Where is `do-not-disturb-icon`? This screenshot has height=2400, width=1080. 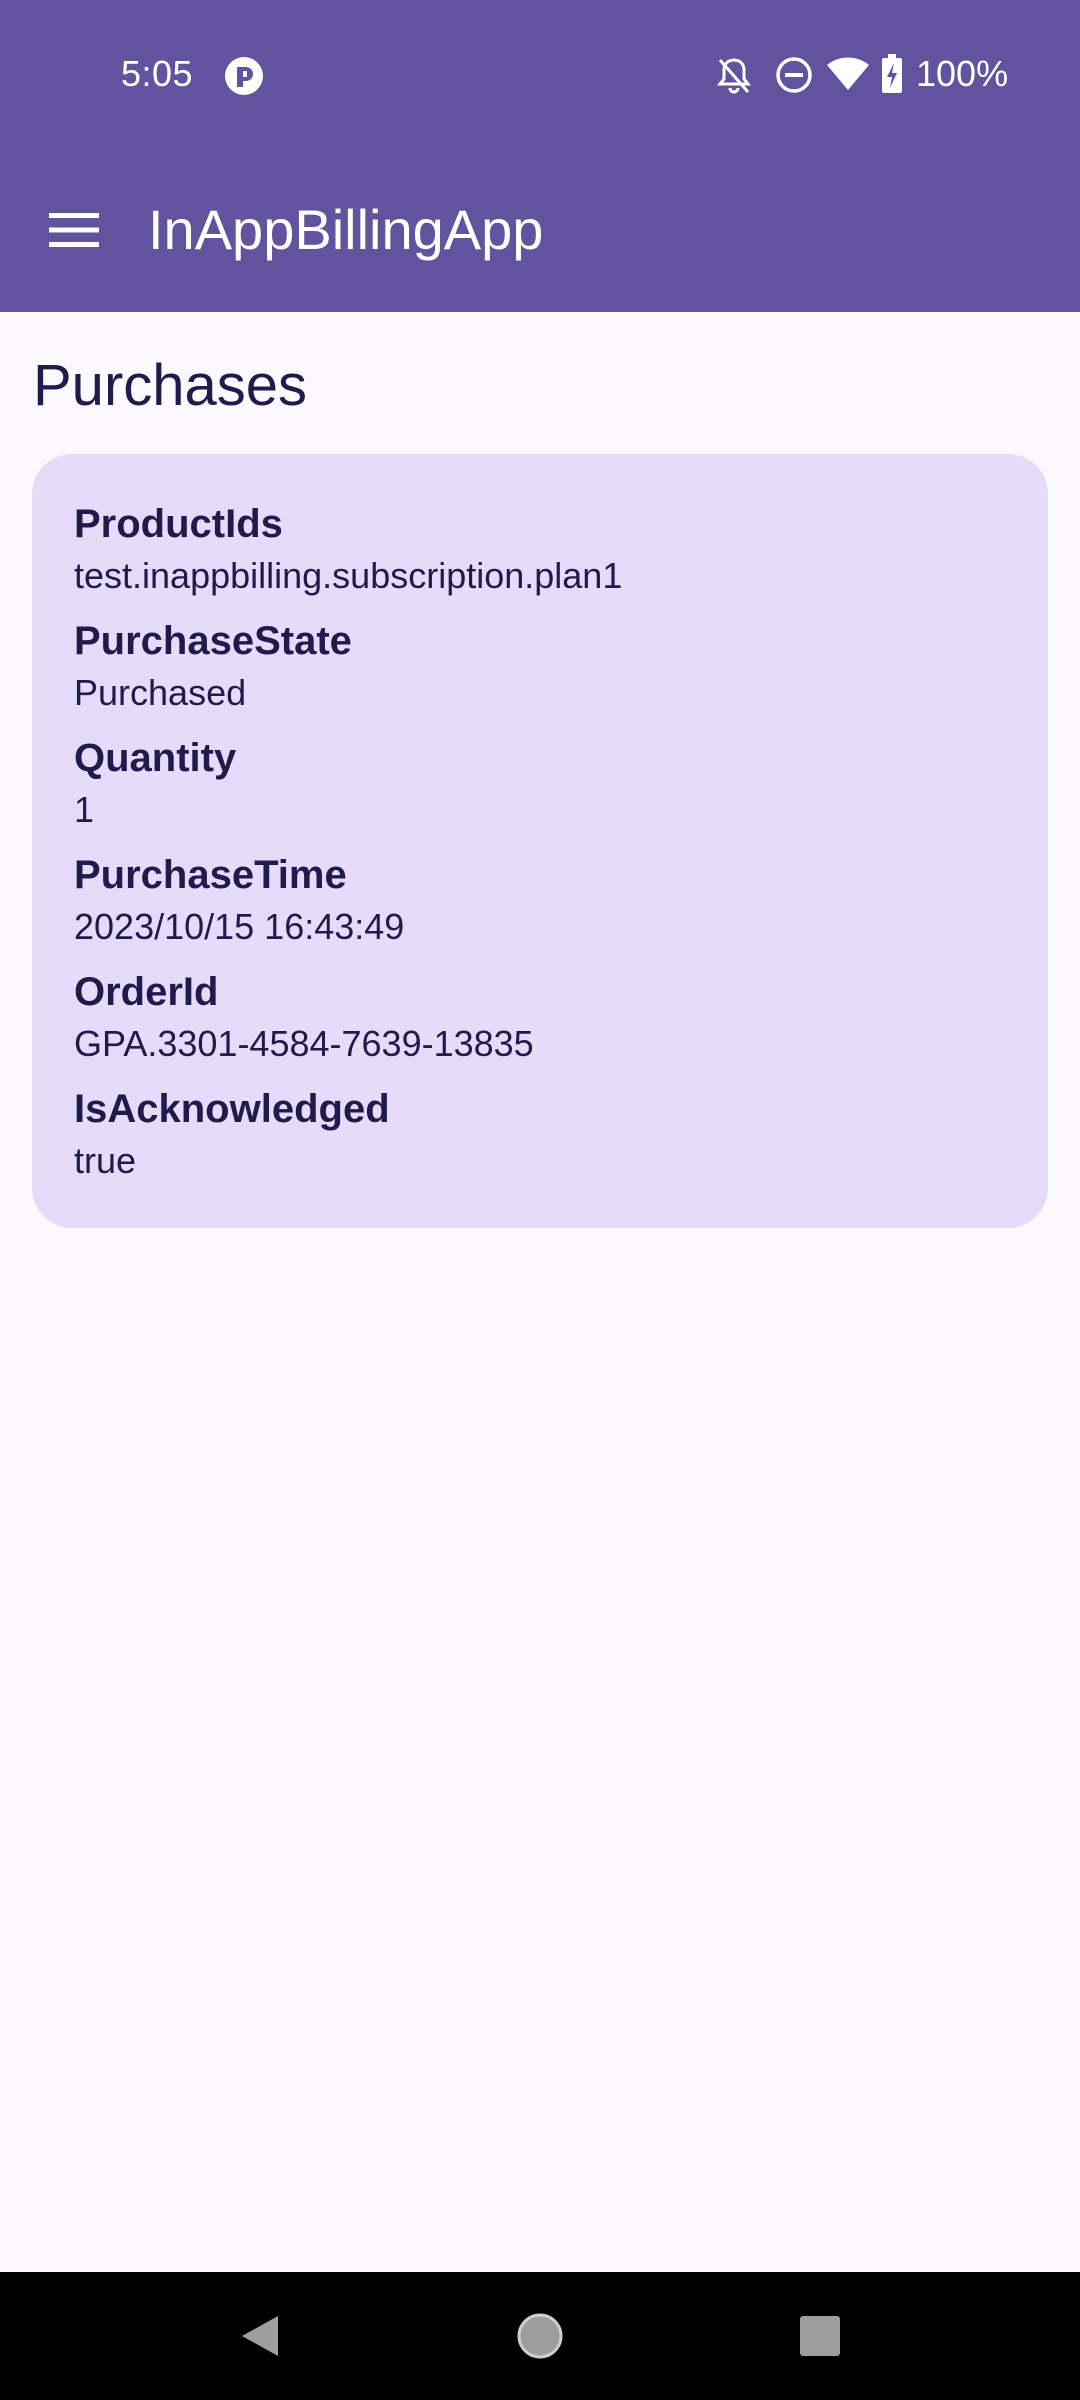
do-not-disturb-icon is located at coordinates (794, 75).